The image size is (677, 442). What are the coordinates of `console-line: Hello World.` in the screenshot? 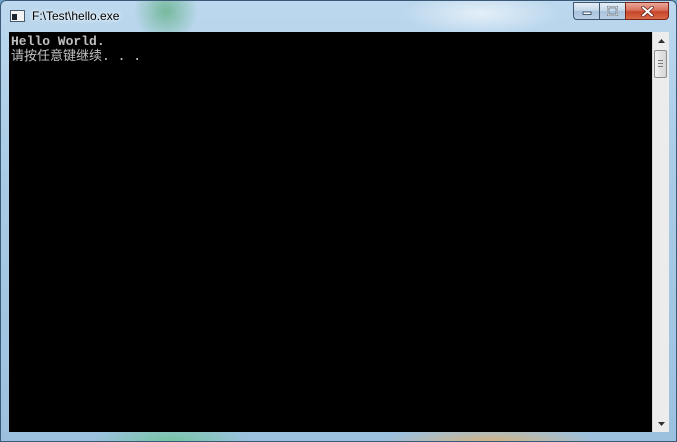 It's located at (58, 41).